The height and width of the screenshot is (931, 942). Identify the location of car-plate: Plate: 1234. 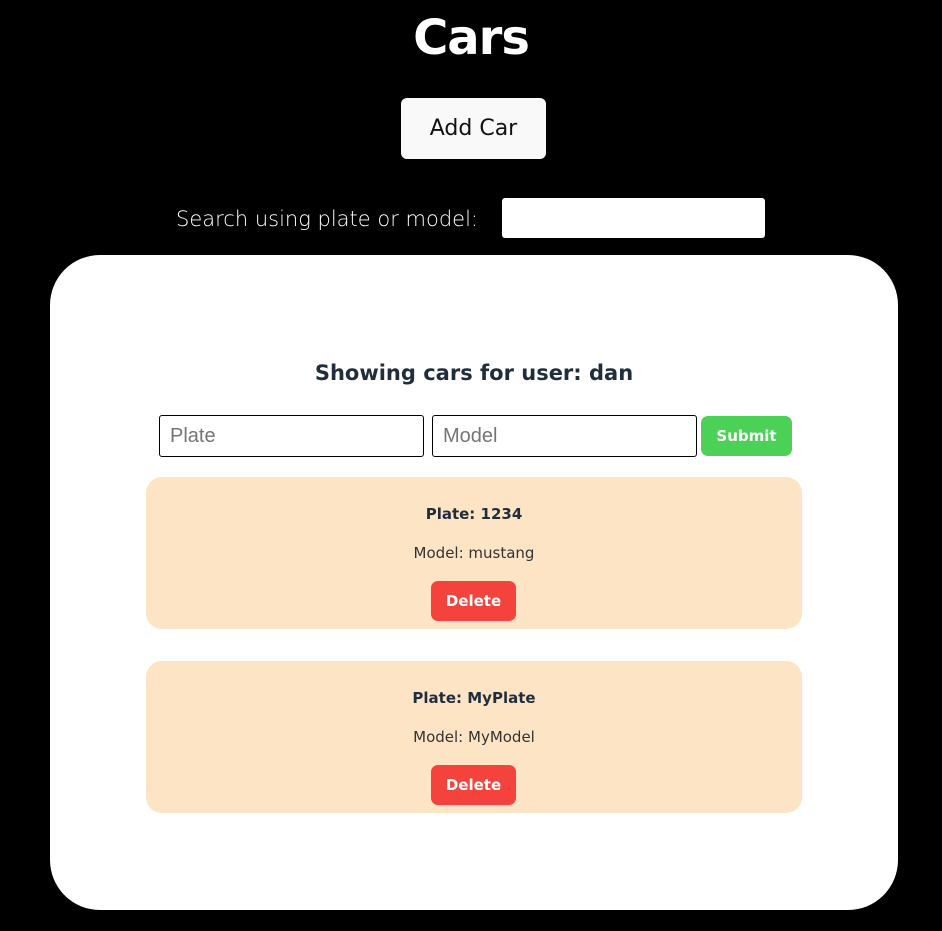
(474, 514).